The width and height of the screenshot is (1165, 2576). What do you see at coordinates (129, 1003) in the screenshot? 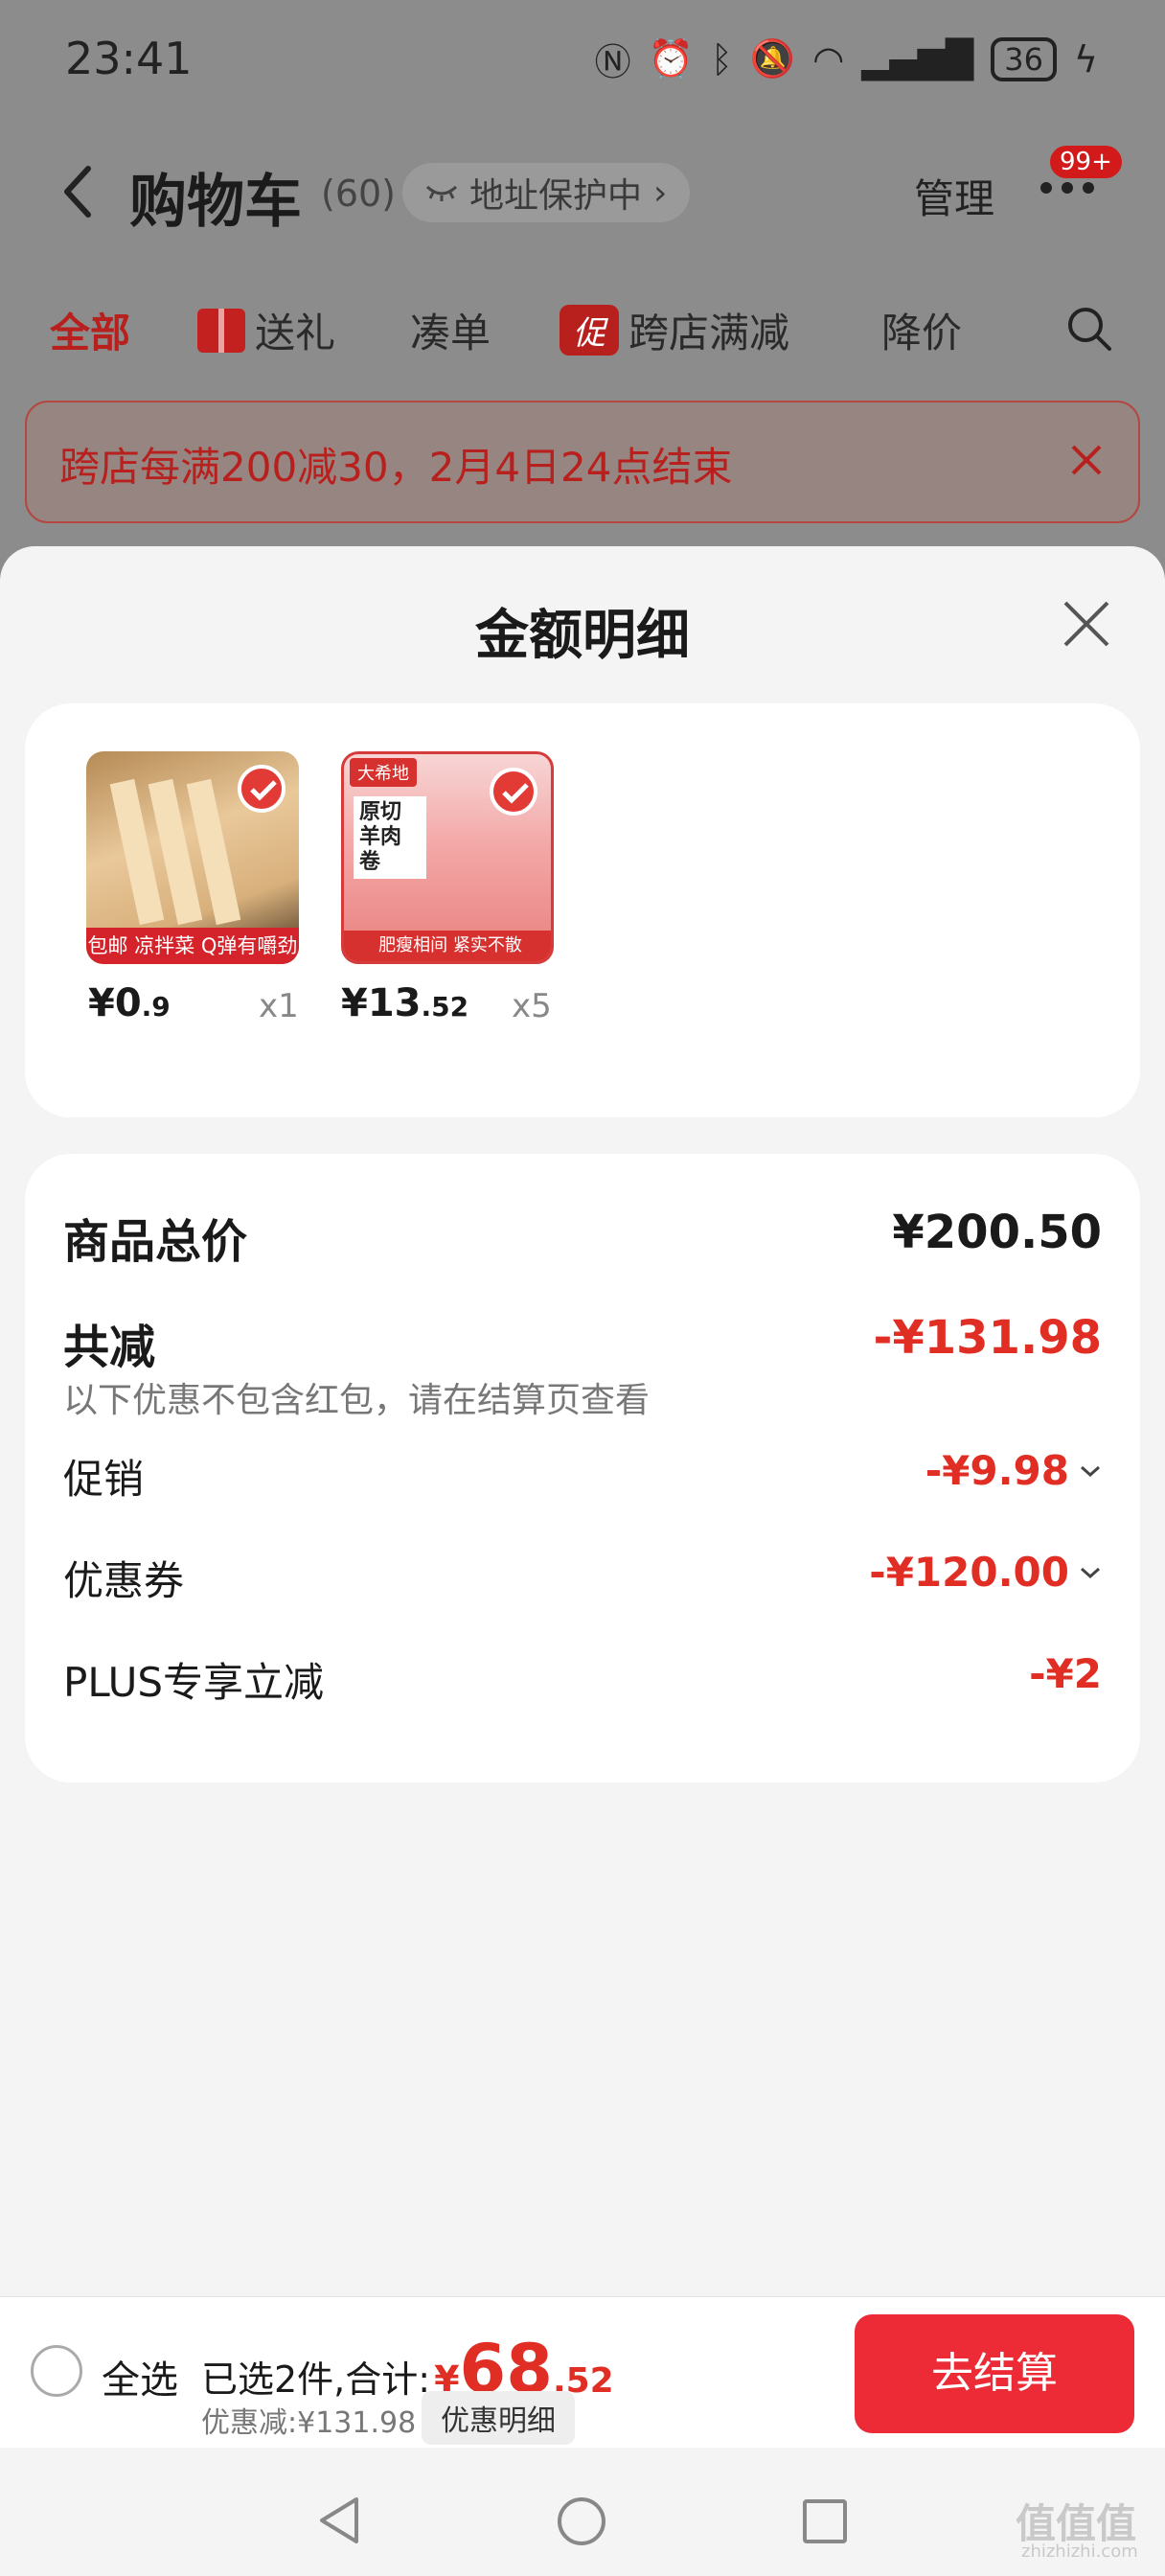
I see `goods-price: ¥0.9` at bounding box center [129, 1003].